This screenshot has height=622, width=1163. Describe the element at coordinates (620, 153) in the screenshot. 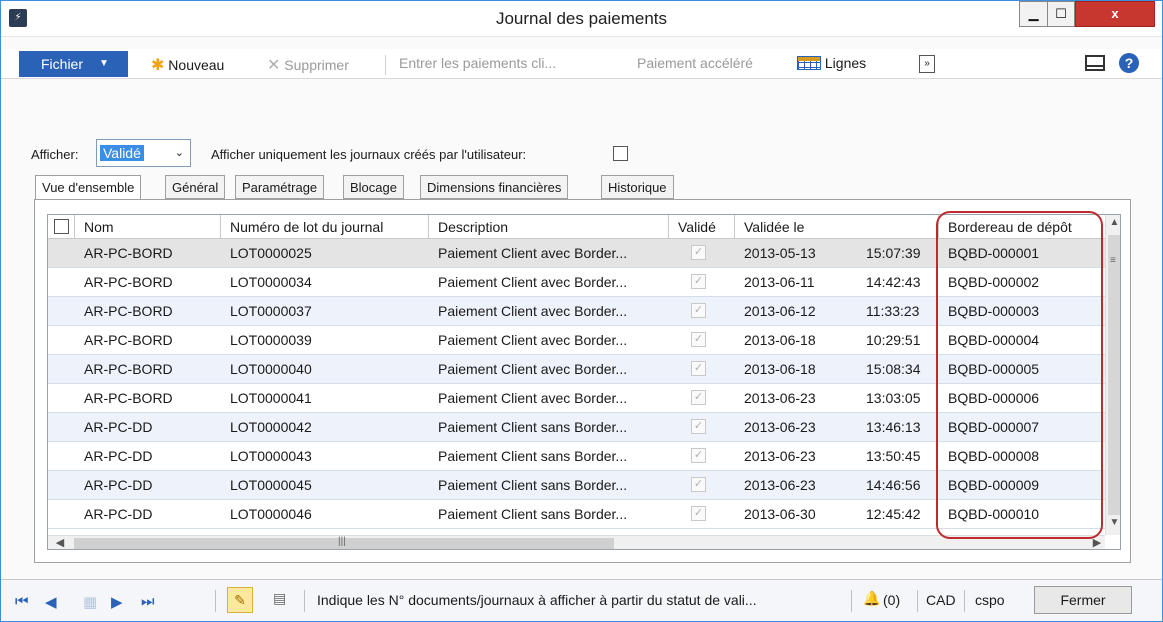

I see `only-user-journals-checkbox` at that location.